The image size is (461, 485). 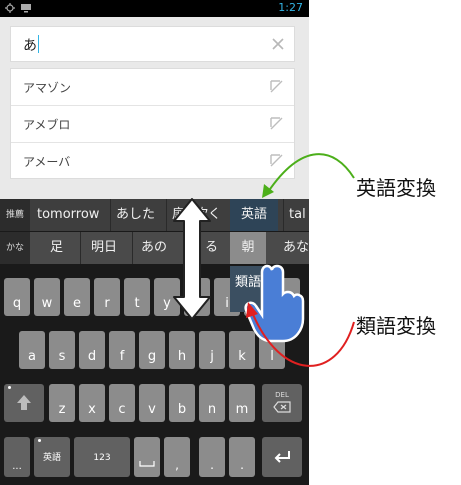 I want to click on candidate: 足, so click(x=56, y=248).